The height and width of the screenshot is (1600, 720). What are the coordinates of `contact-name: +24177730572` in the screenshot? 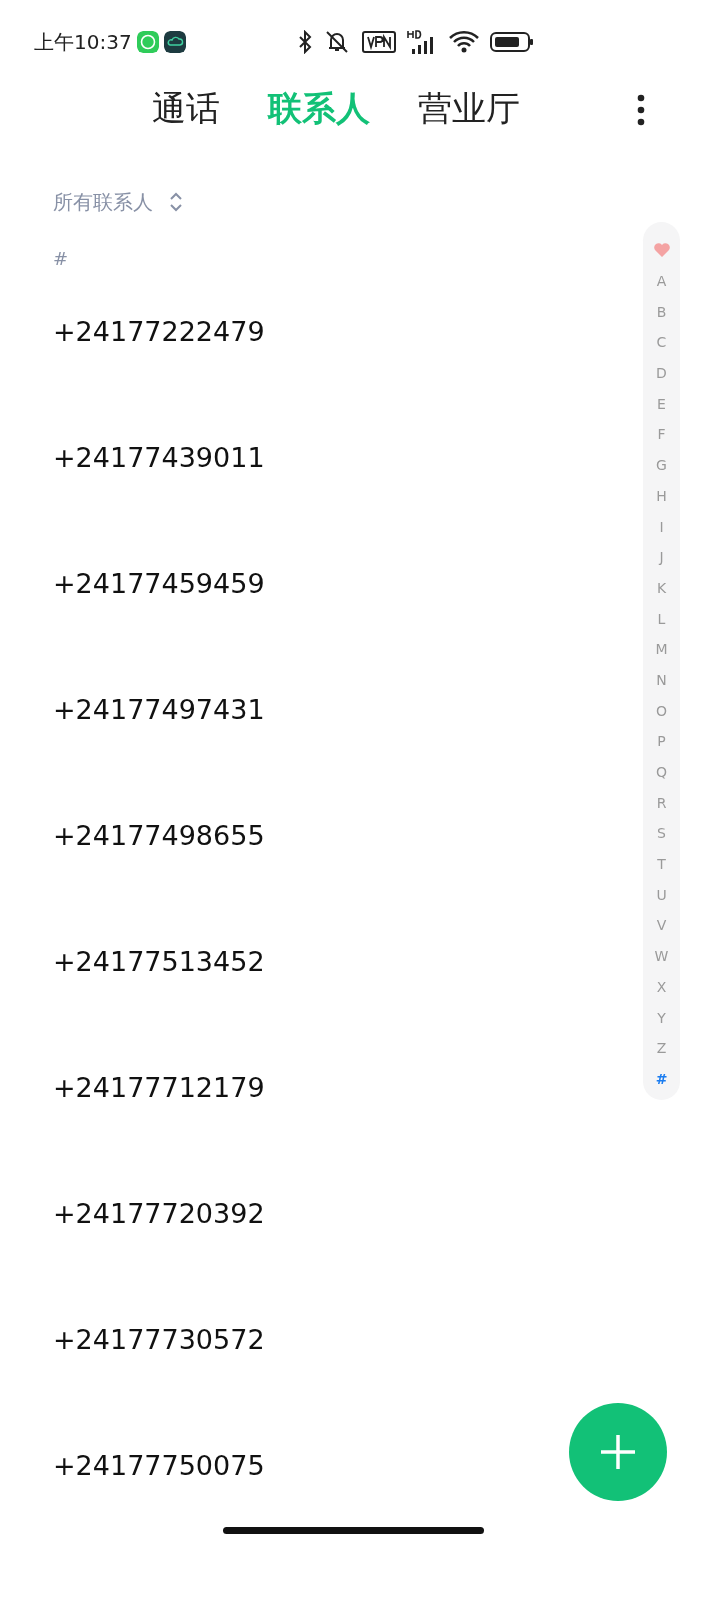 It's located at (159, 1339).